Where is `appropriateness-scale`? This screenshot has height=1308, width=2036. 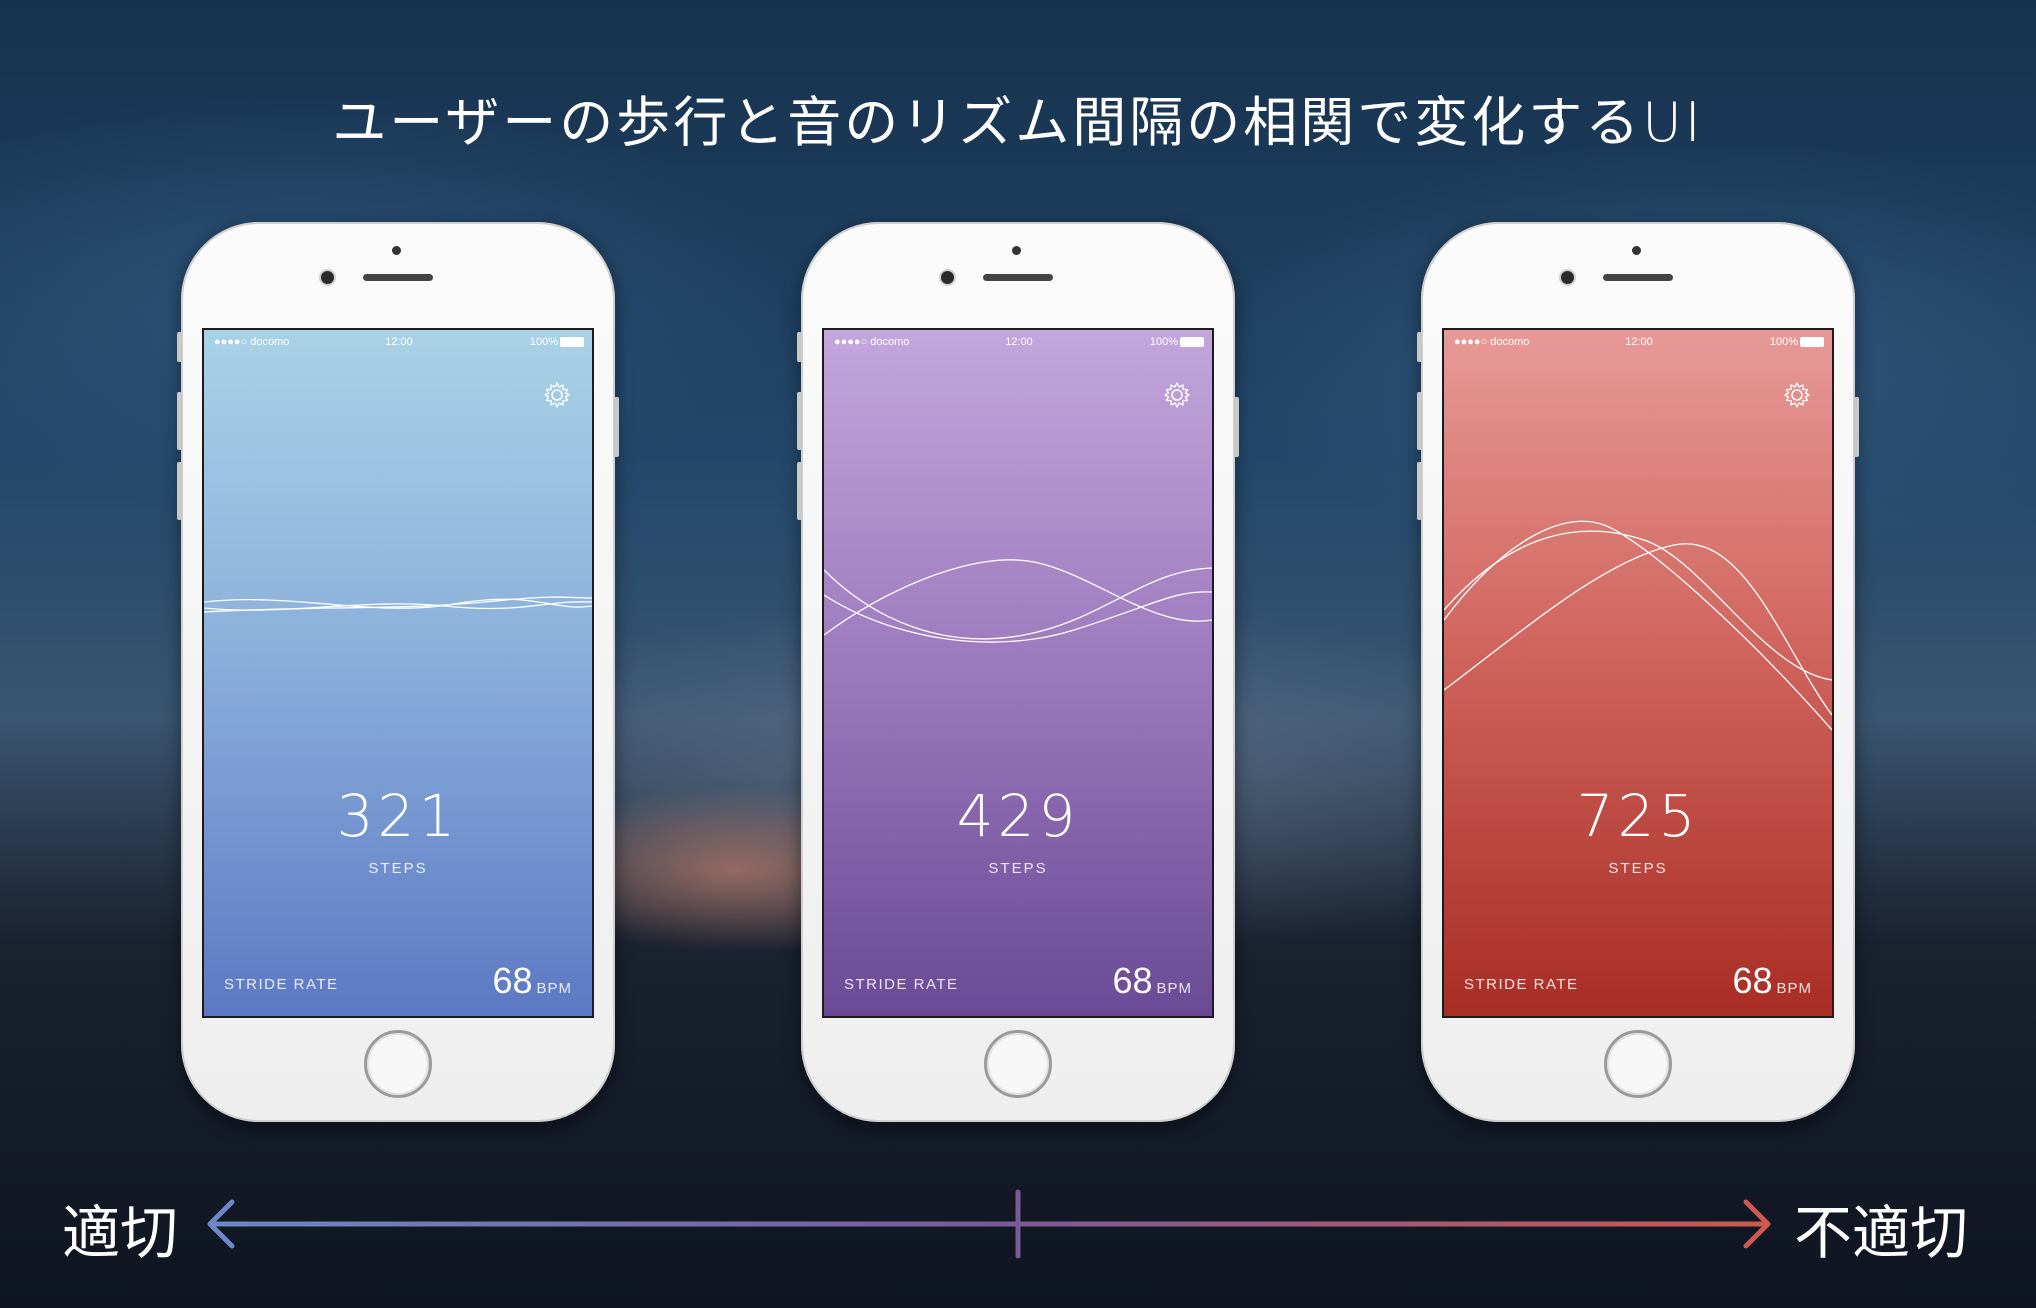
appropriateness-scale is located at coordinates (989, 1224).